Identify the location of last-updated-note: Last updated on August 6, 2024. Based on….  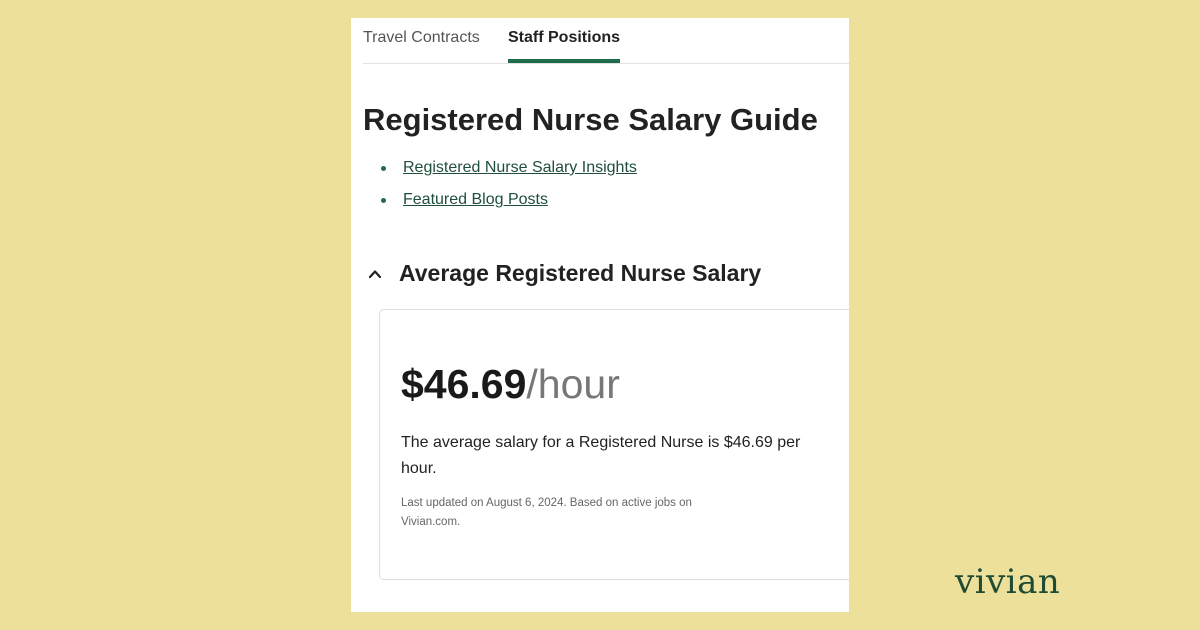
(546, 512).